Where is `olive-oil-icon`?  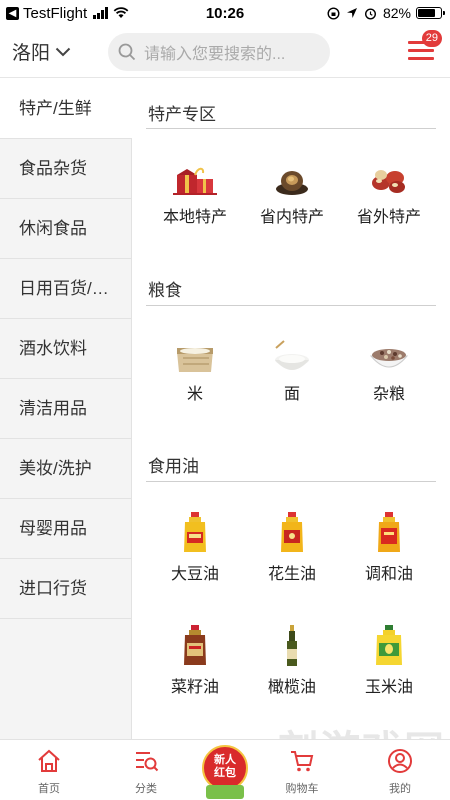
olive-oil-icon is located at coordinates (292, 645).